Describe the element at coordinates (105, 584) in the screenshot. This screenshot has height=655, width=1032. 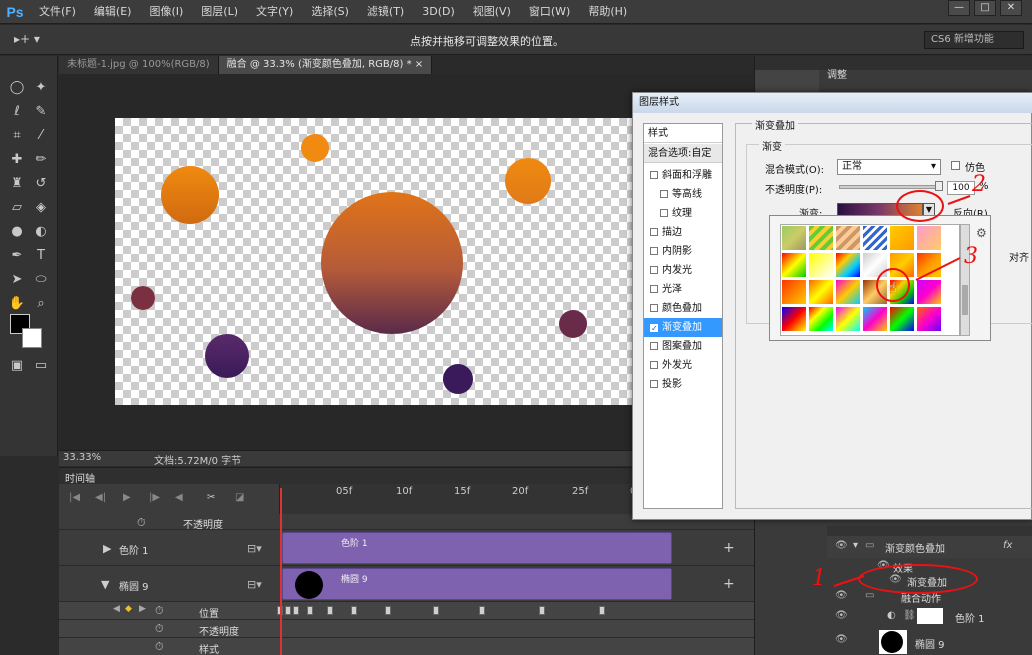
I see `collapse-arrow-icon: ▼` at that location.